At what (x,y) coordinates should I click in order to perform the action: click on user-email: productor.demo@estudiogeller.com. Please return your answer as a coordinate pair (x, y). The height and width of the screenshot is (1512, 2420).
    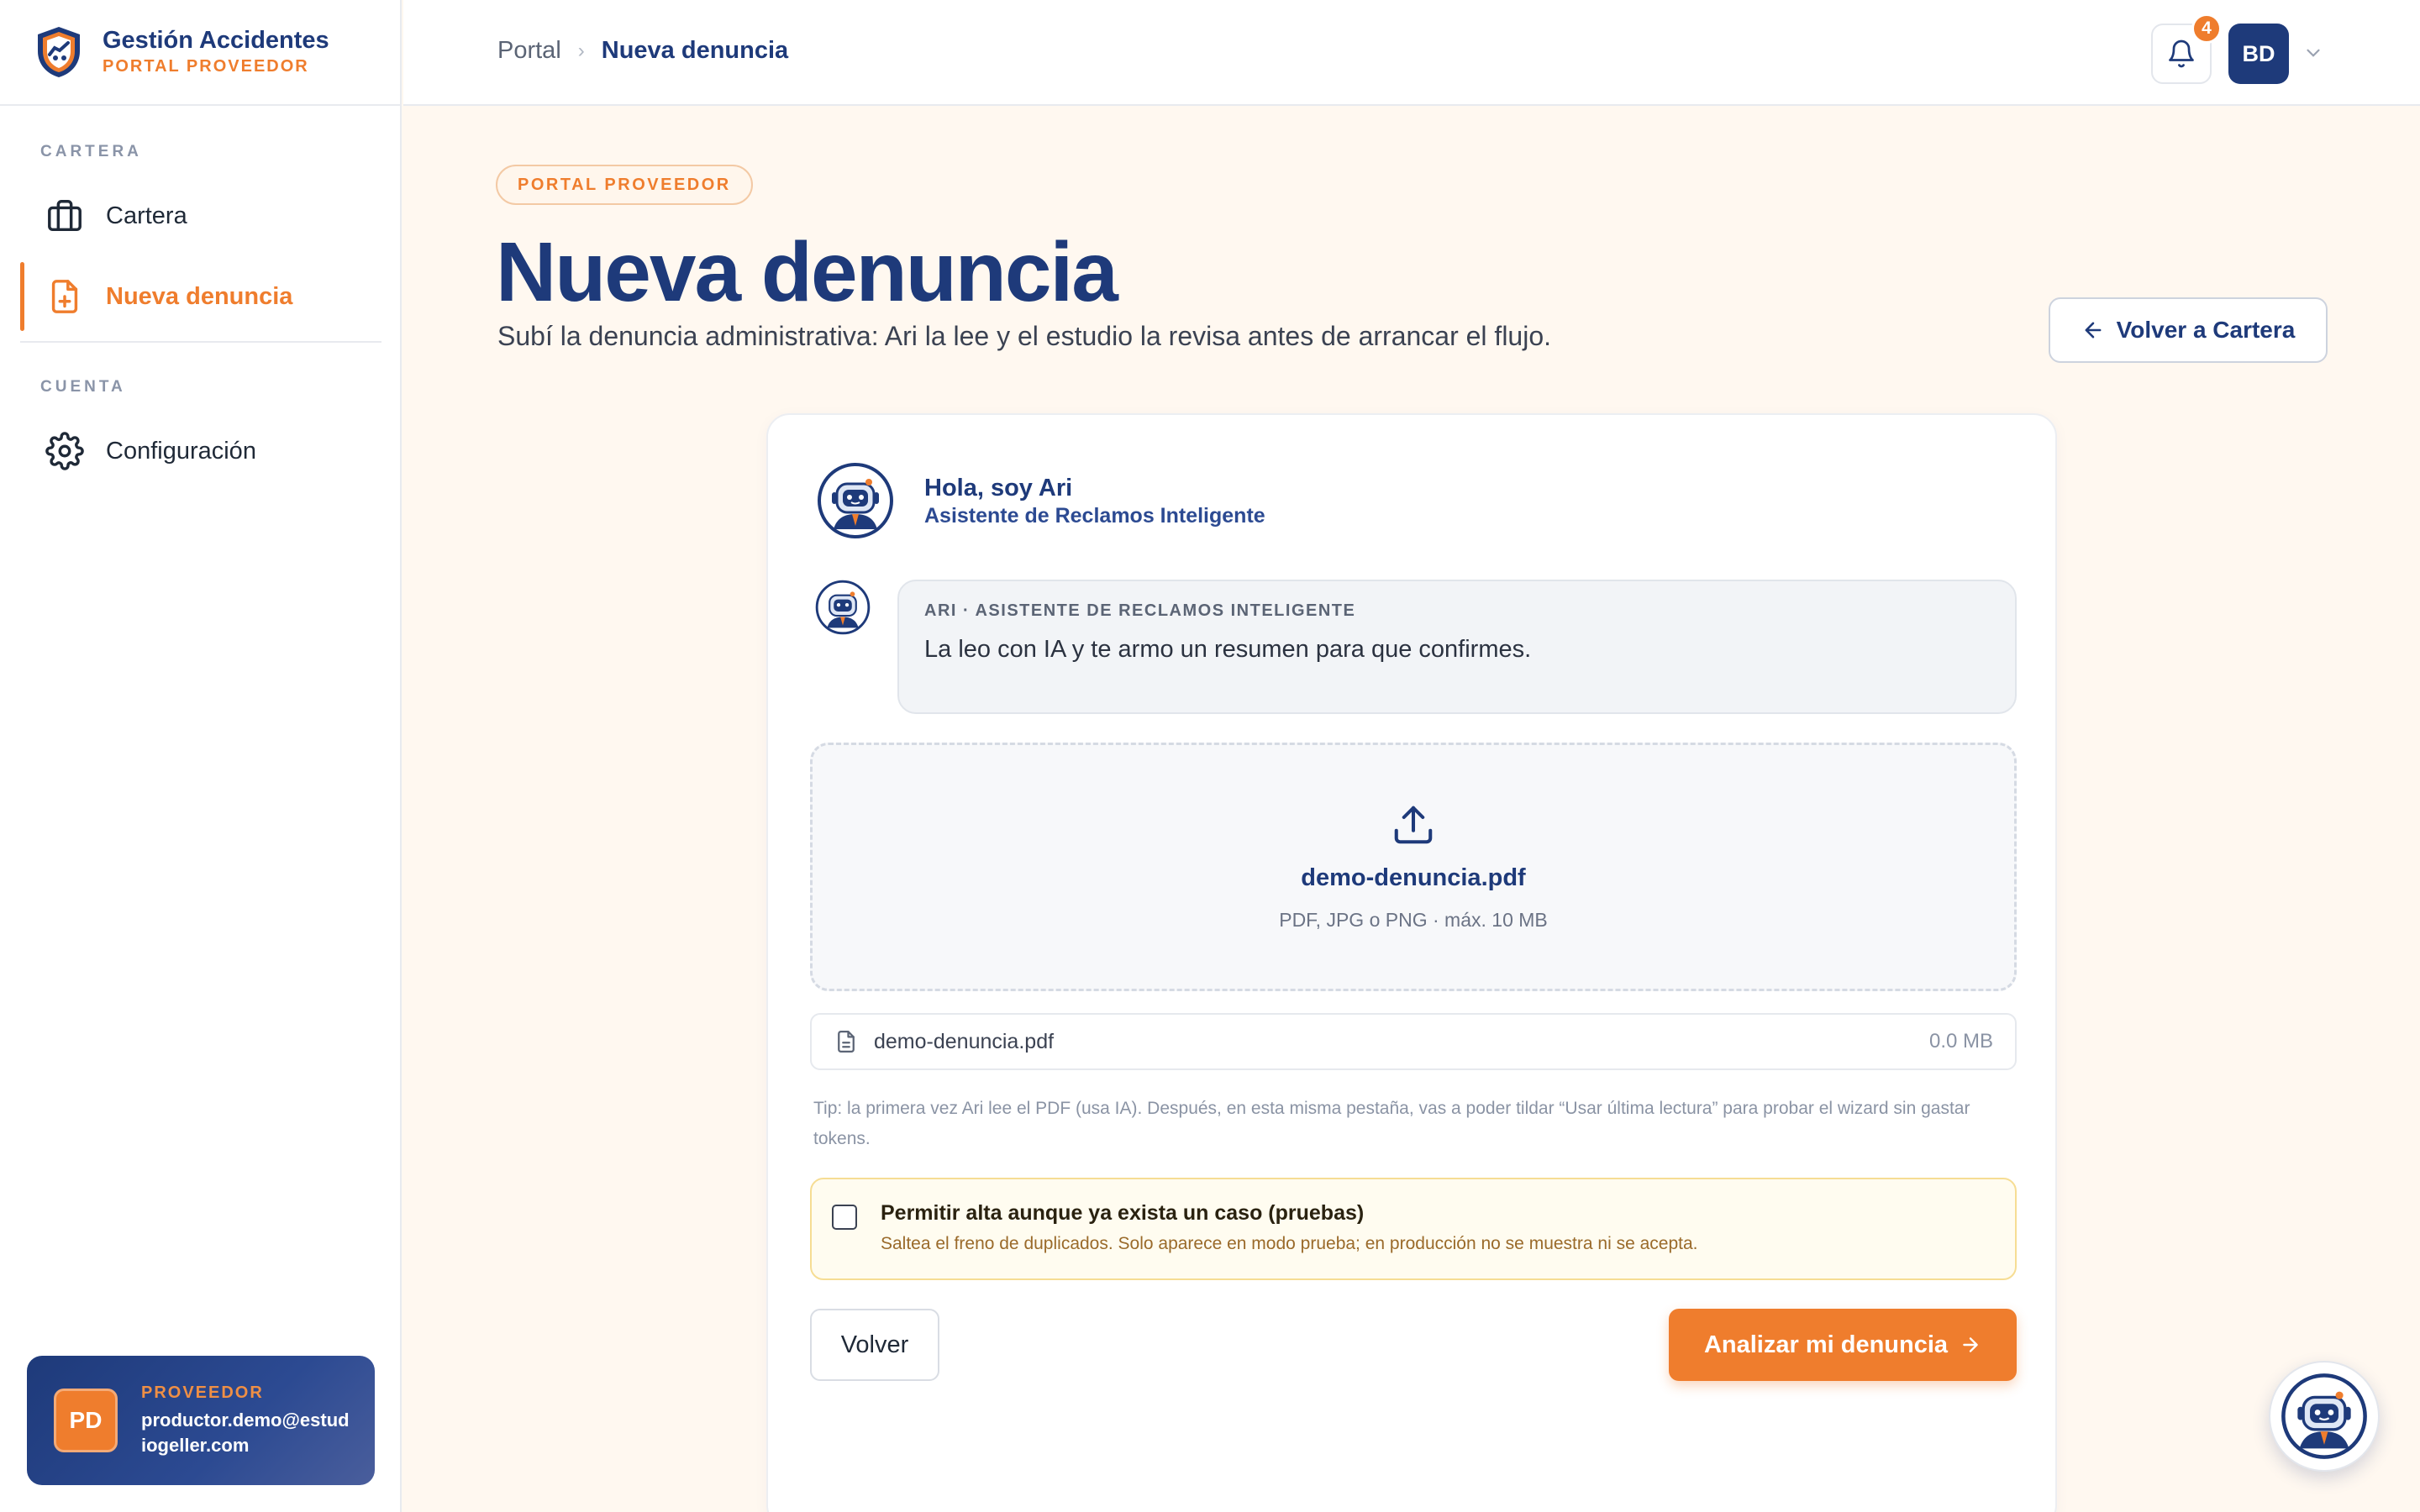
    Looking at the image, I should click on (246, 1432).